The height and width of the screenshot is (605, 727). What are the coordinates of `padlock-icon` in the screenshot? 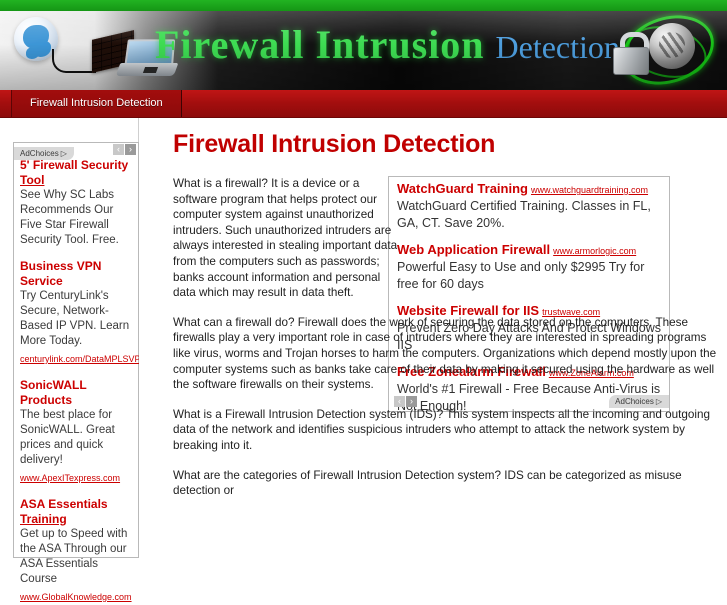 It's located at (631, 53).